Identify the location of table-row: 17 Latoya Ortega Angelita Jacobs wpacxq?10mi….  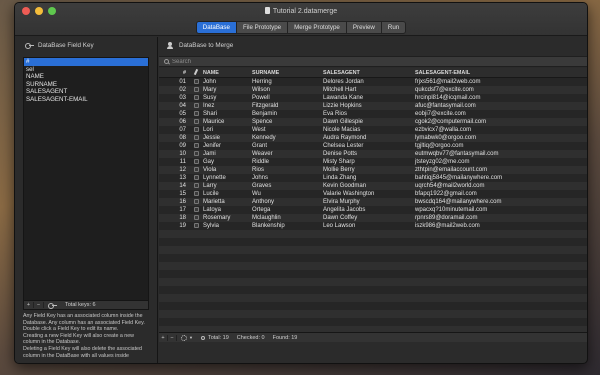
(373, 210).